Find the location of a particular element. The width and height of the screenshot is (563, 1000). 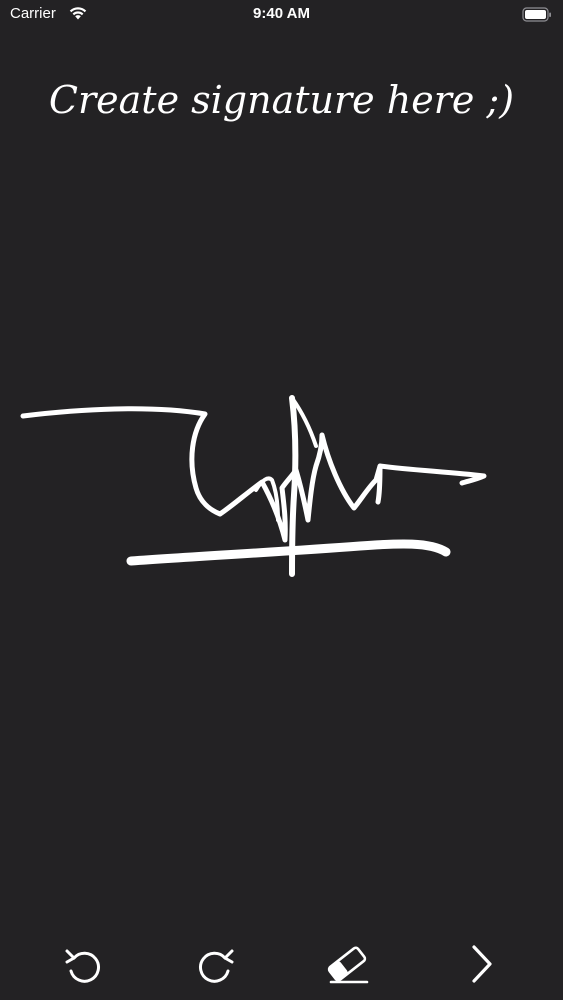

next-button is located at coordinates (481, 964).